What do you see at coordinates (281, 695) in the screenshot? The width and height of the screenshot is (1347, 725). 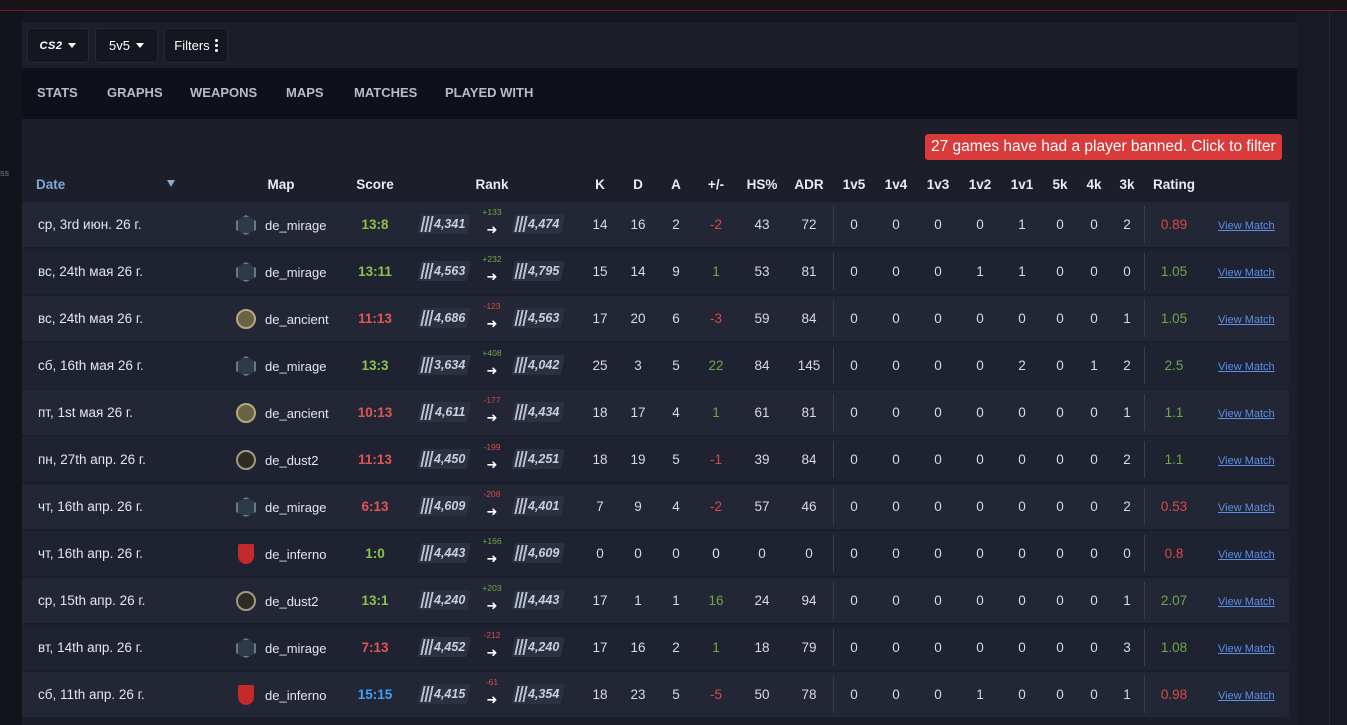 I see `map-cell: de_inferno` at bounding box center [281, 695].